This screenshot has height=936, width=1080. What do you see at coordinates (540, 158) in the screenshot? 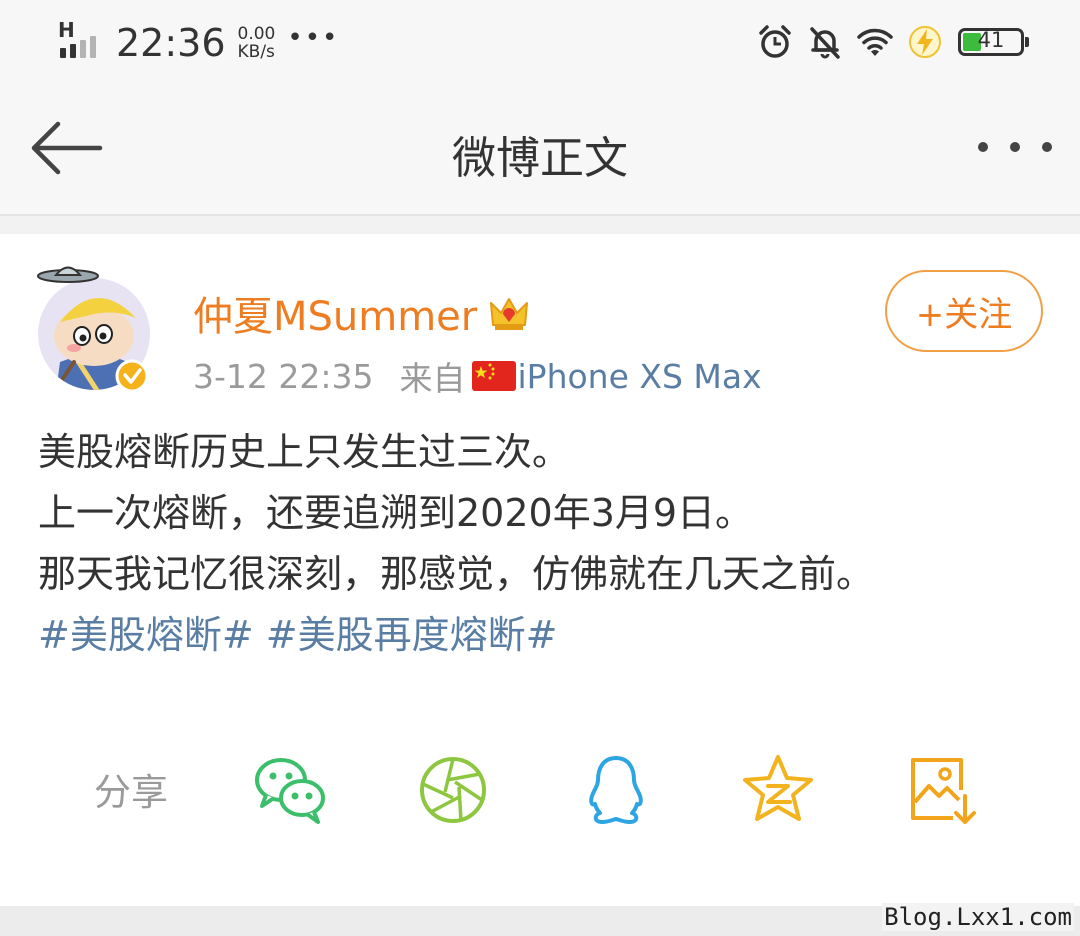
I see `page-title: 微博正文` at bounding box center [540, 158].